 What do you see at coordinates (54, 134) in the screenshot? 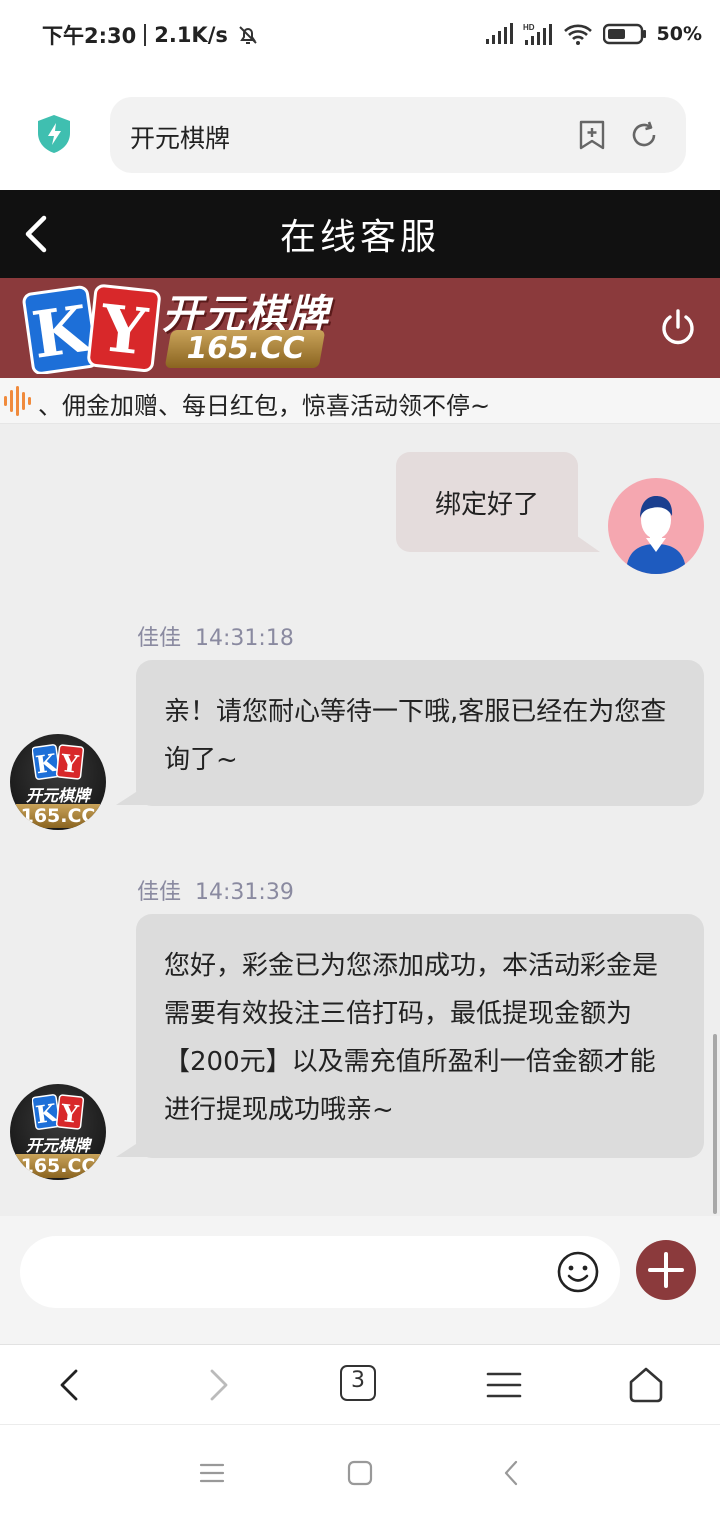
I see `shield-icon` at bounding box center [54, 134].